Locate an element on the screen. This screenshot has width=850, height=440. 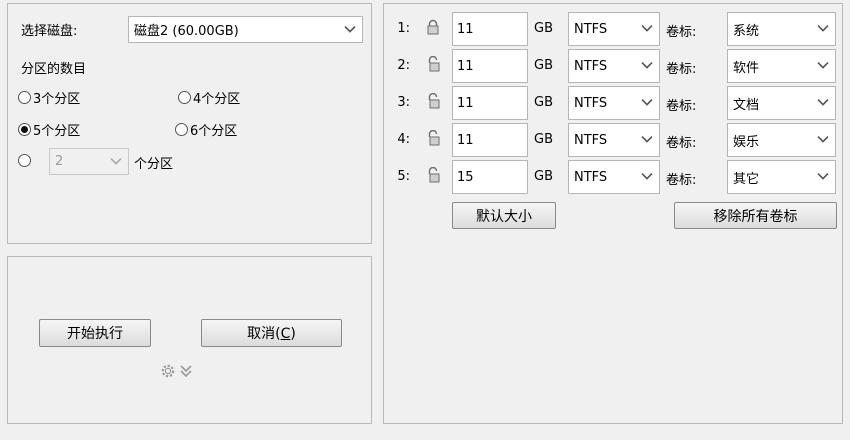
radio-6-partitions: 6个分区 is located at coordinates (206, 129).